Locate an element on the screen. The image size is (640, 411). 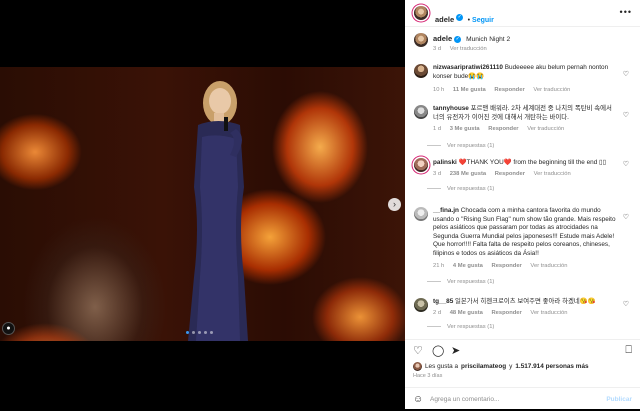
follow-button: Seguir is located at coordinates (483, 20).